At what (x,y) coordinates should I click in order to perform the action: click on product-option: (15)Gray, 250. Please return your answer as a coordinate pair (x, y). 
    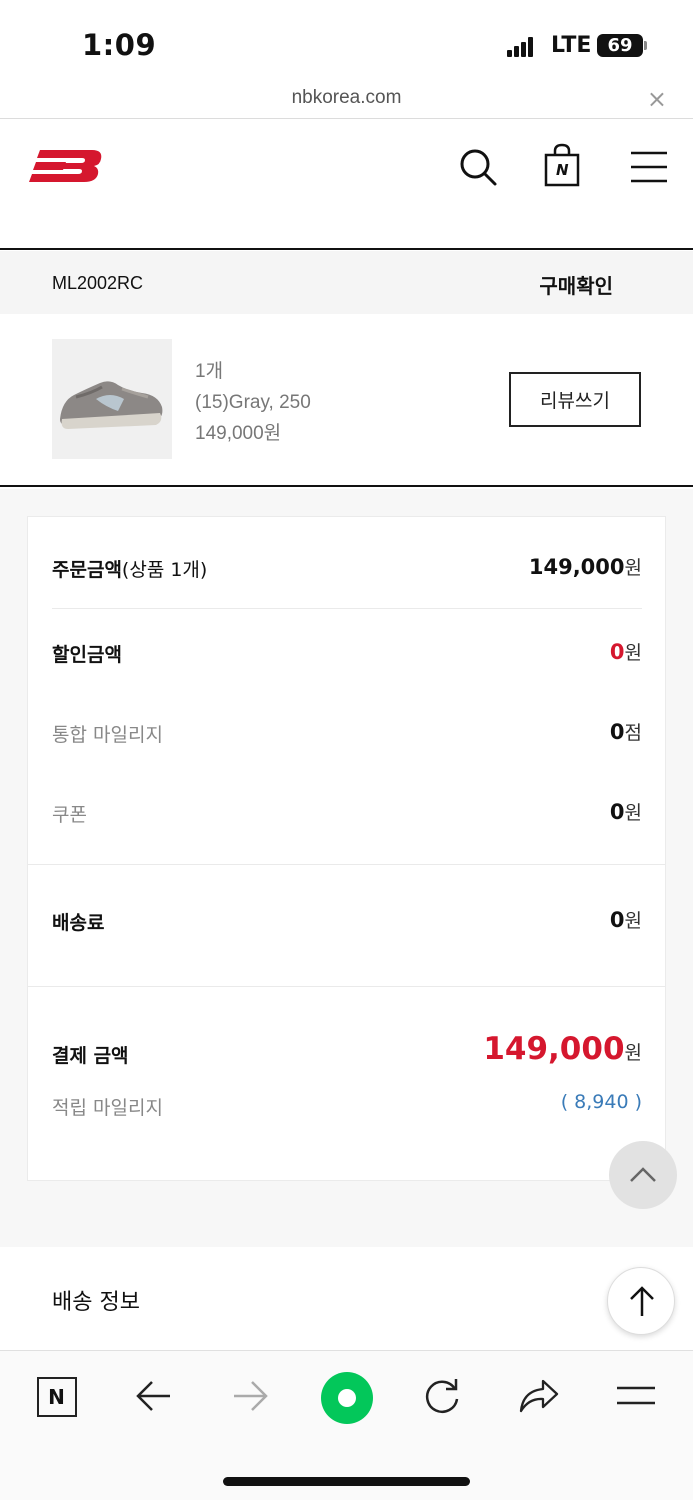
    Looking at the image, I should click on (253, 402).